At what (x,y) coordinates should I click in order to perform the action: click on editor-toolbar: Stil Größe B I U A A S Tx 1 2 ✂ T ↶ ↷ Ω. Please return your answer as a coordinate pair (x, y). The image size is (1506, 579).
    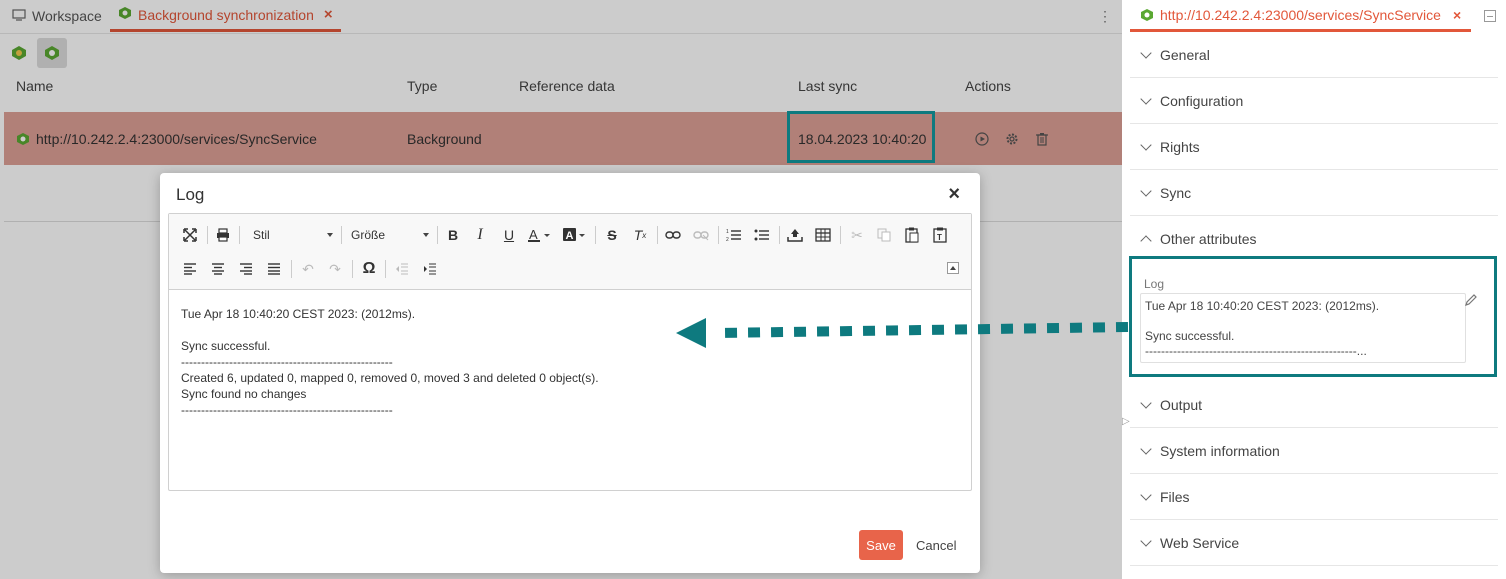
    Looking at the image, I should click on (570, 252).